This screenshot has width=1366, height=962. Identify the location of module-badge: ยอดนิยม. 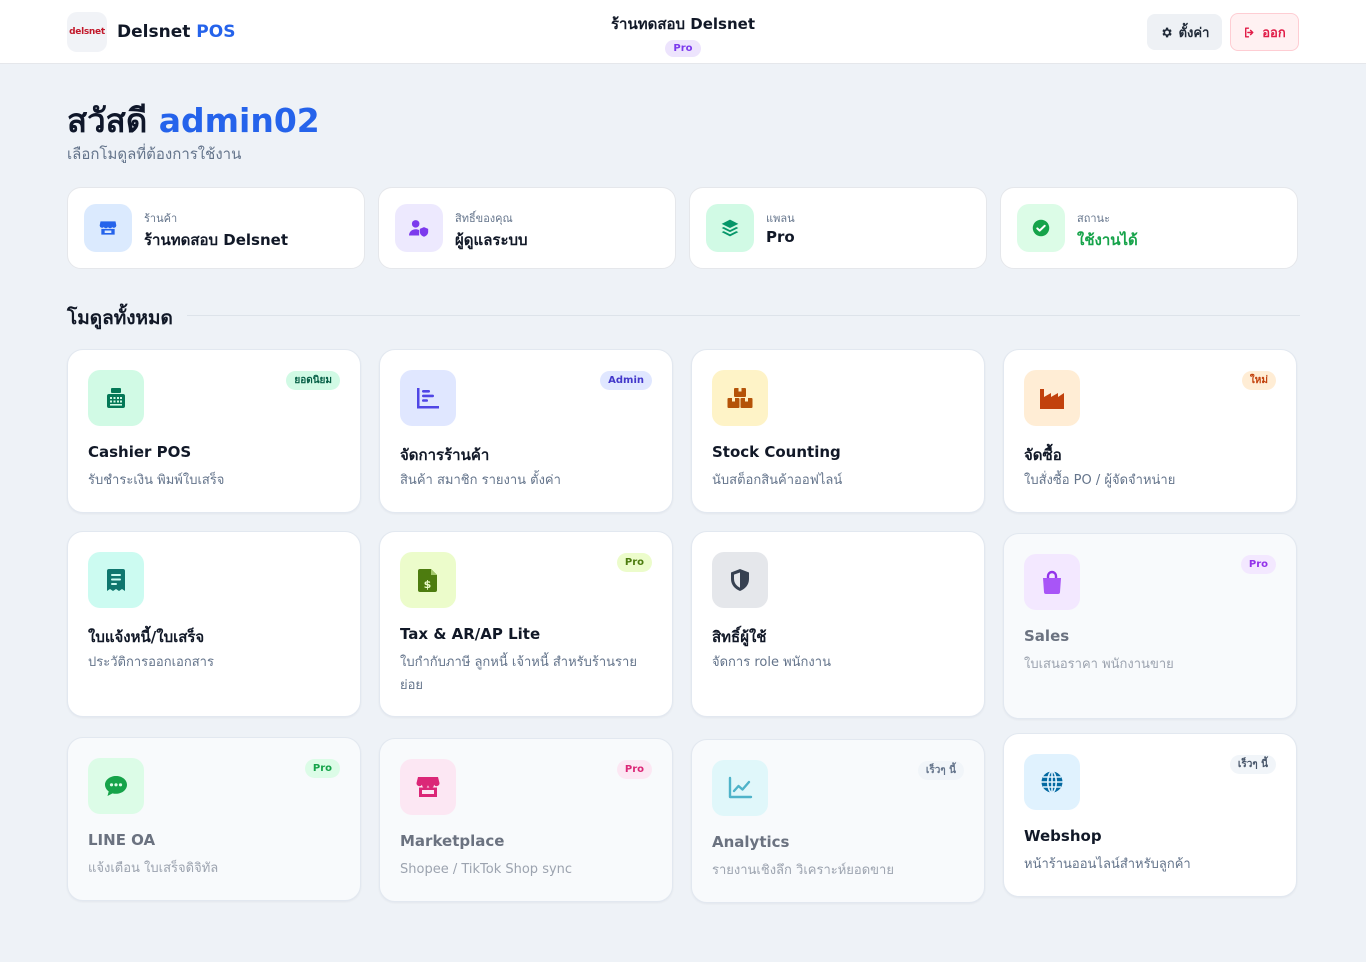
(313, 380).